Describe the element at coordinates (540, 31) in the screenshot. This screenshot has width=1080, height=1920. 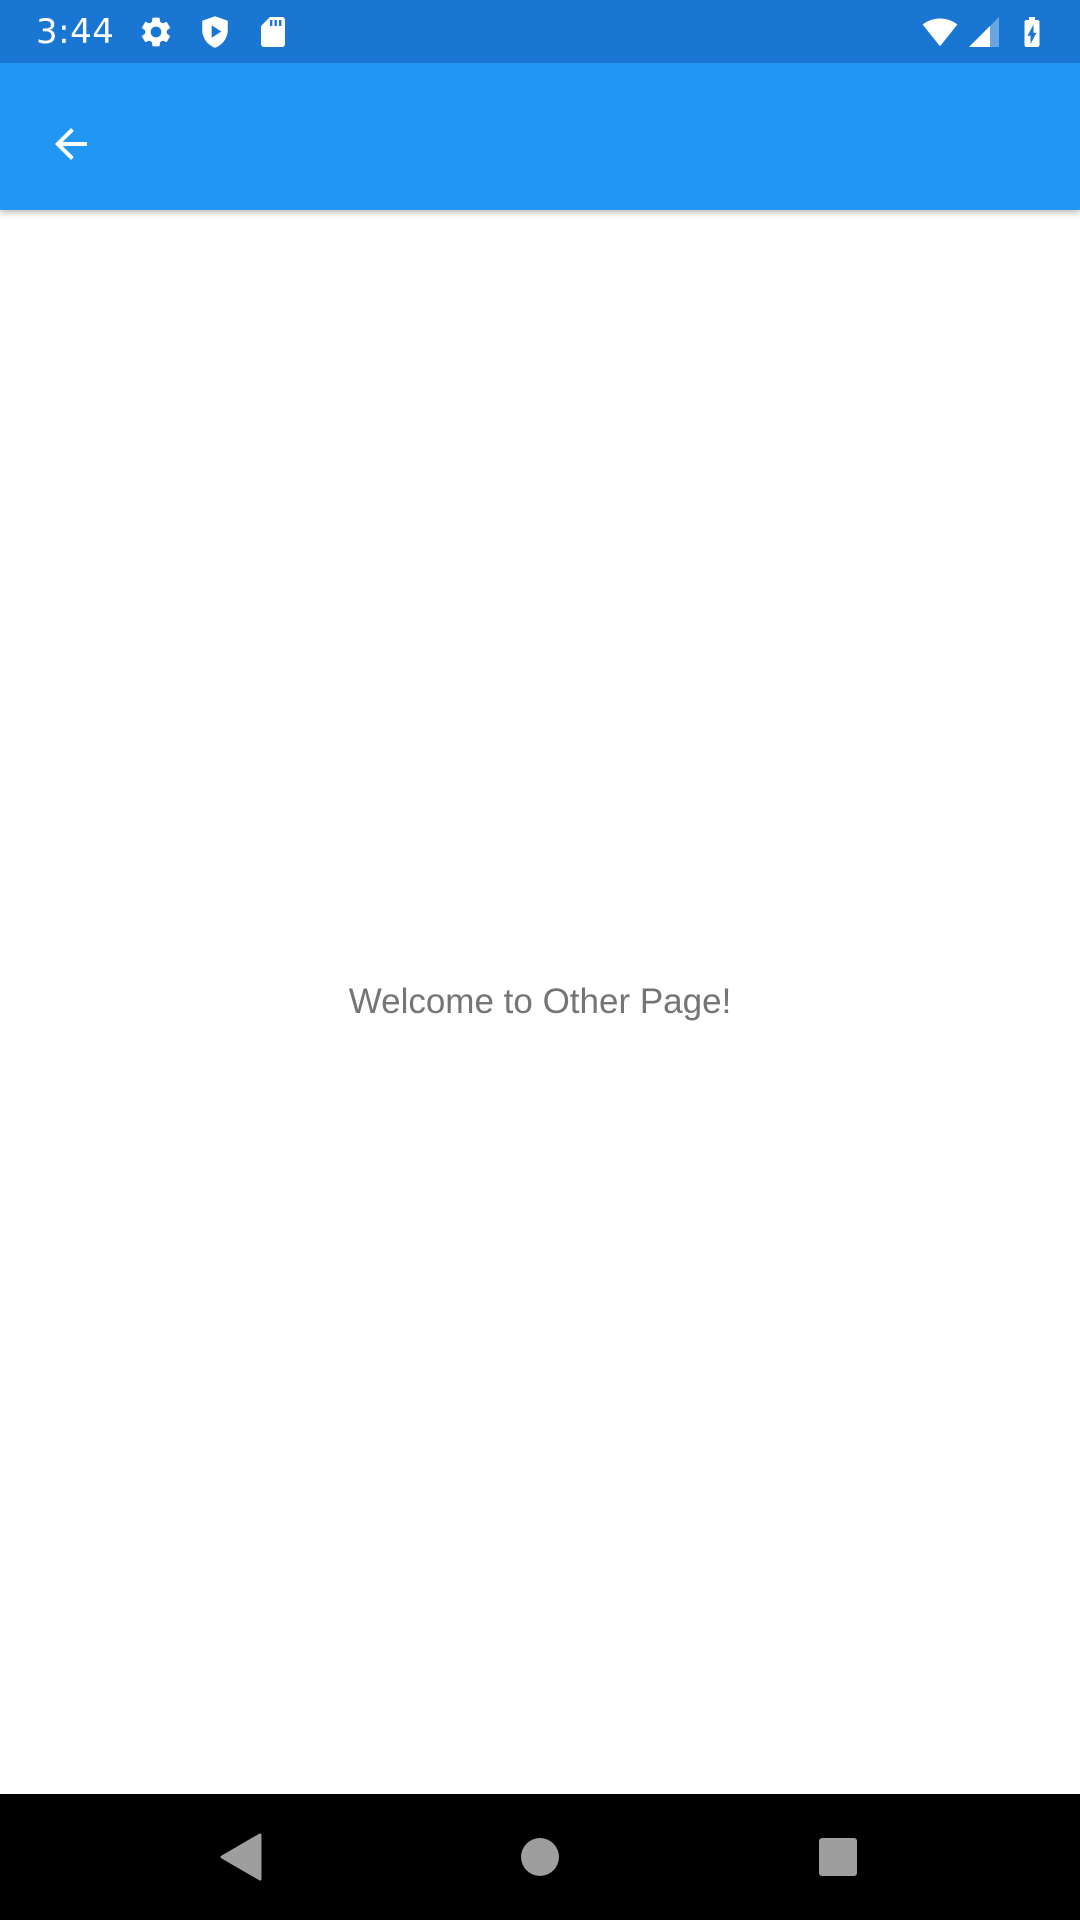
I see `status-bar: 3:44` at that location.